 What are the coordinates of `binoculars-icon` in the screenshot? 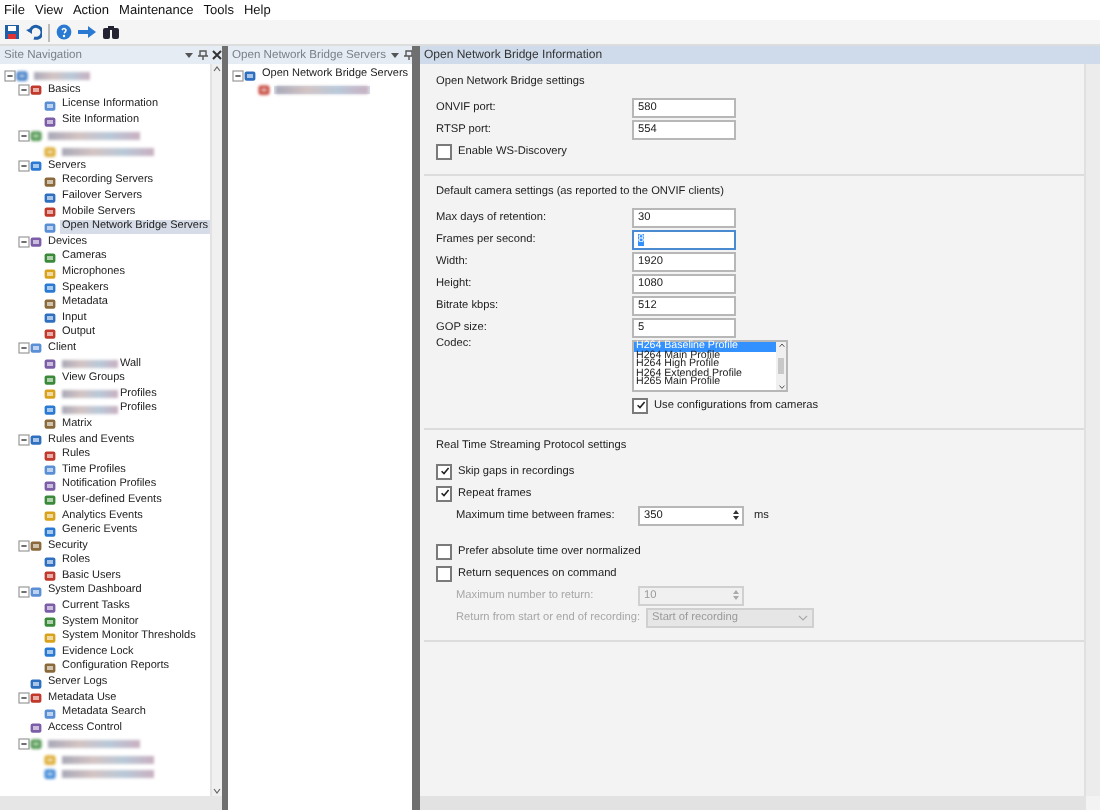 It's located at (111, 32).